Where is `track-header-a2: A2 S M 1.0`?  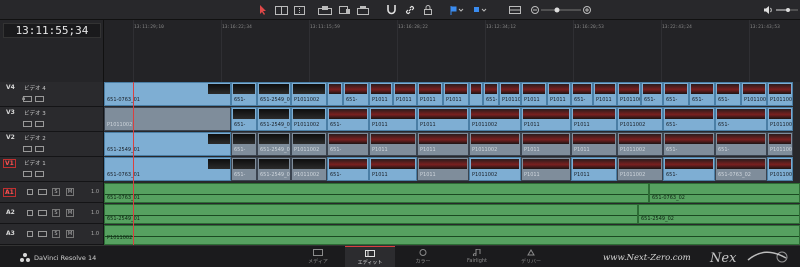 track-header-a2: A2 S M 1.0 is located at coordinates (52, 213).